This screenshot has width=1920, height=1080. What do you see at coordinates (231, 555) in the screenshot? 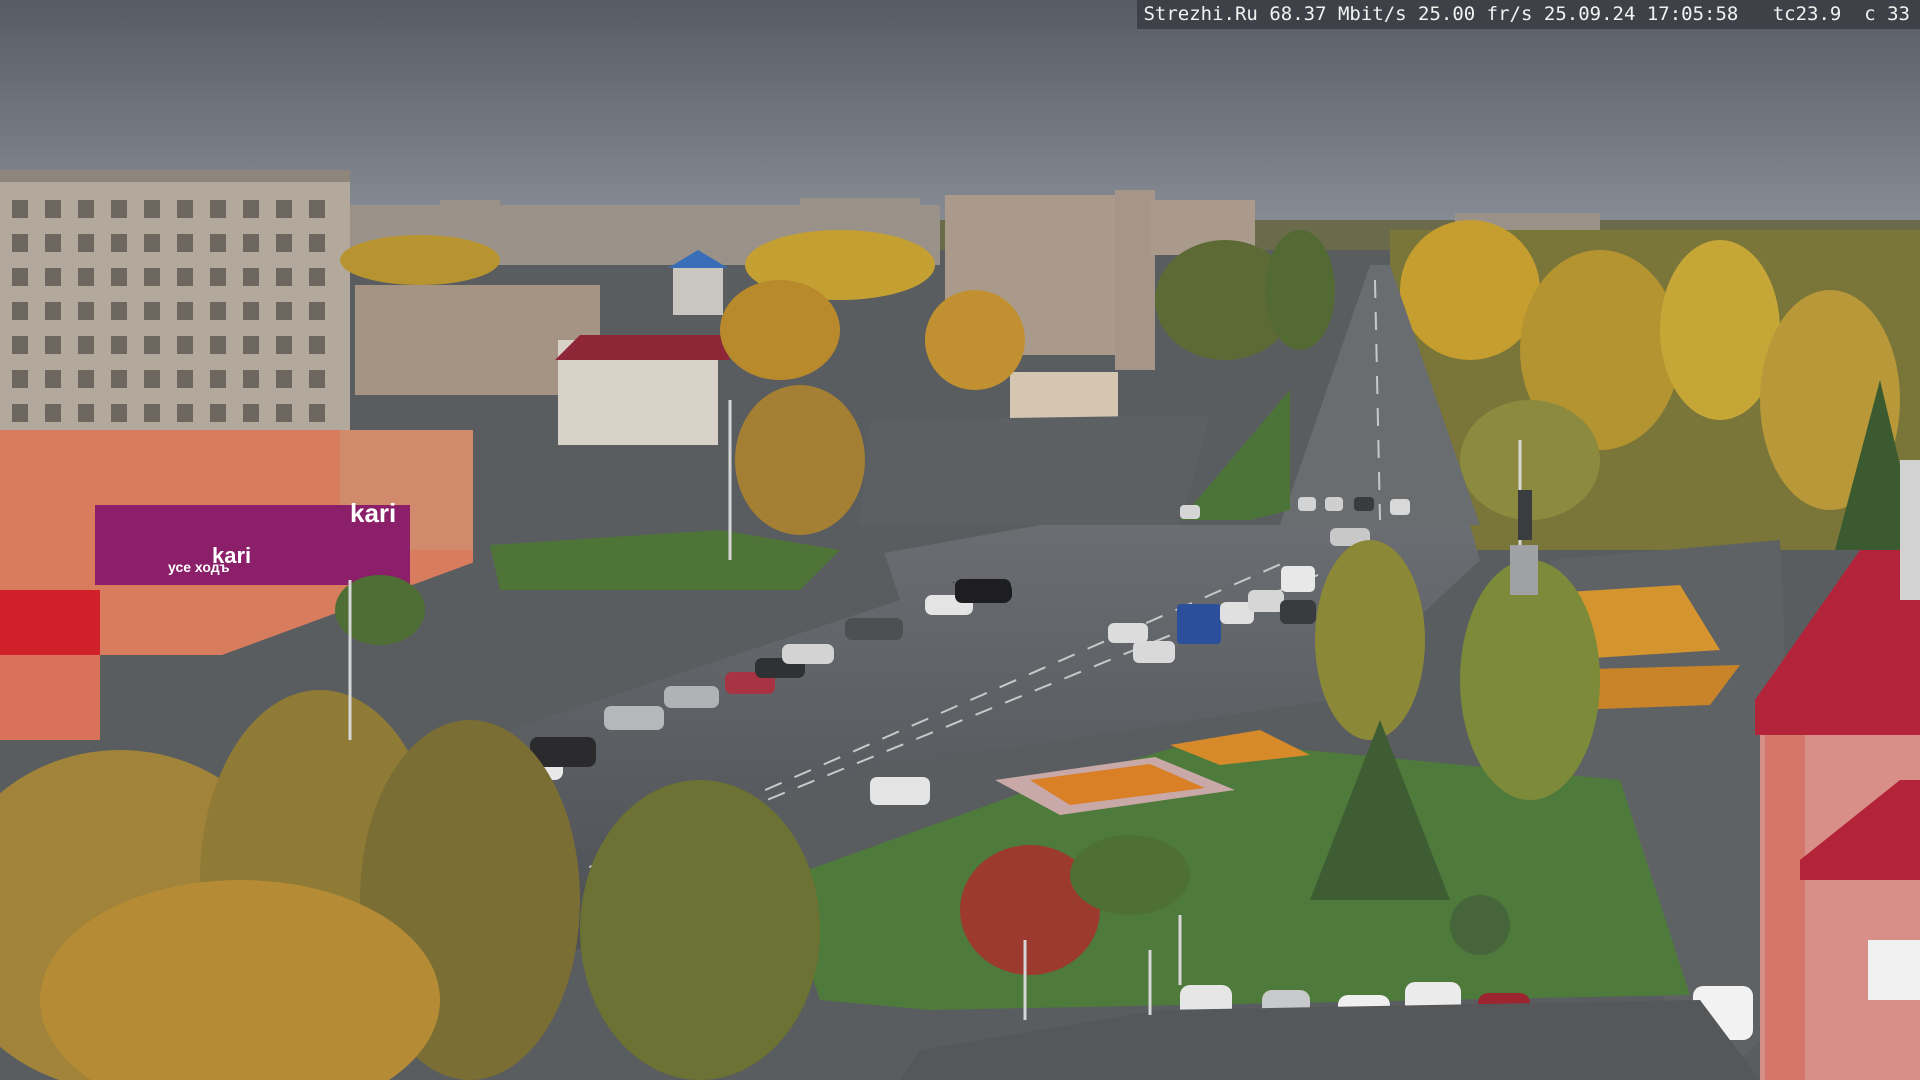
I see `kari-slogan-logo: kari` at bounding box center [231, 555].